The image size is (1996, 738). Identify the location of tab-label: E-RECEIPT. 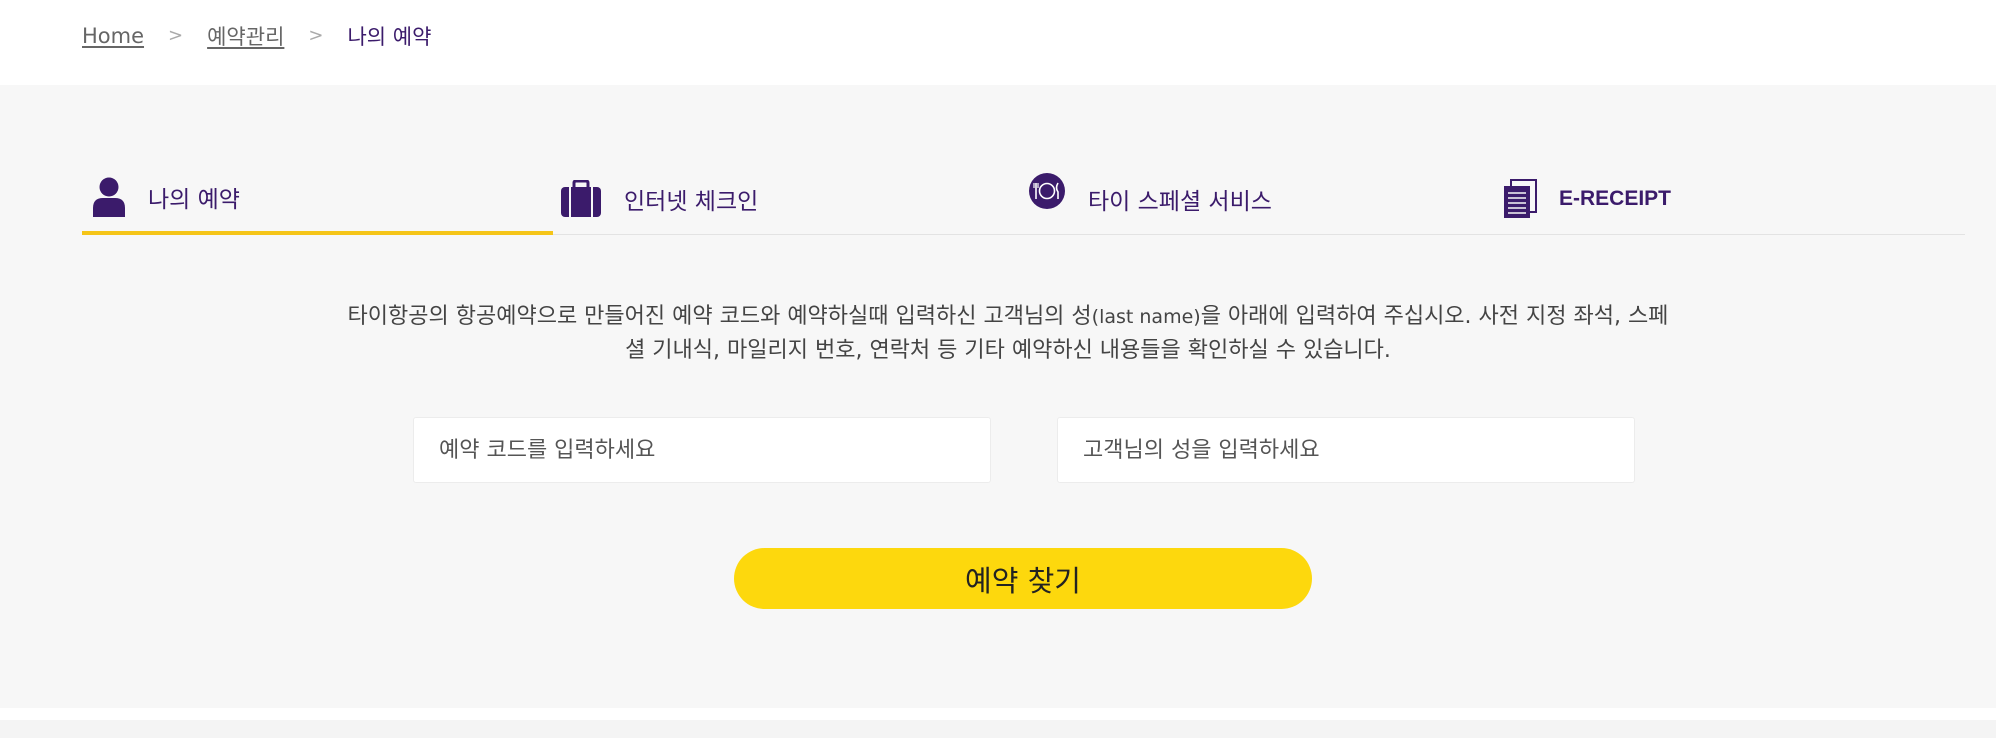
(1615, 198).